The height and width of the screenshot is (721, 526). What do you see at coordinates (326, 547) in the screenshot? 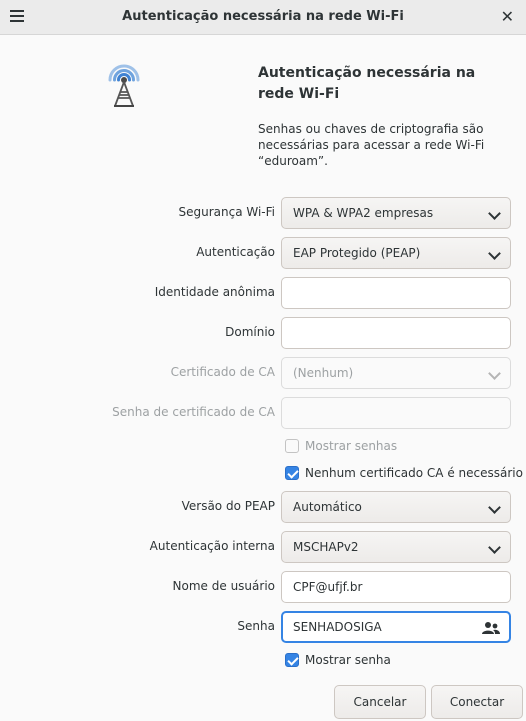
I see `inner-auth-value: MSCHAPv2` at bounding box center [326, 547].